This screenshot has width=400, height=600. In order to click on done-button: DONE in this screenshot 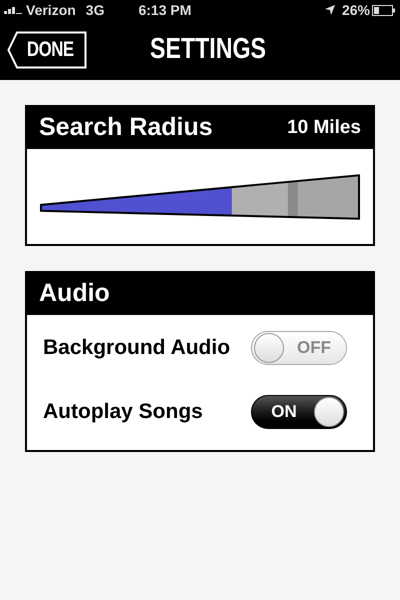, I will do `click(47, 50)`.